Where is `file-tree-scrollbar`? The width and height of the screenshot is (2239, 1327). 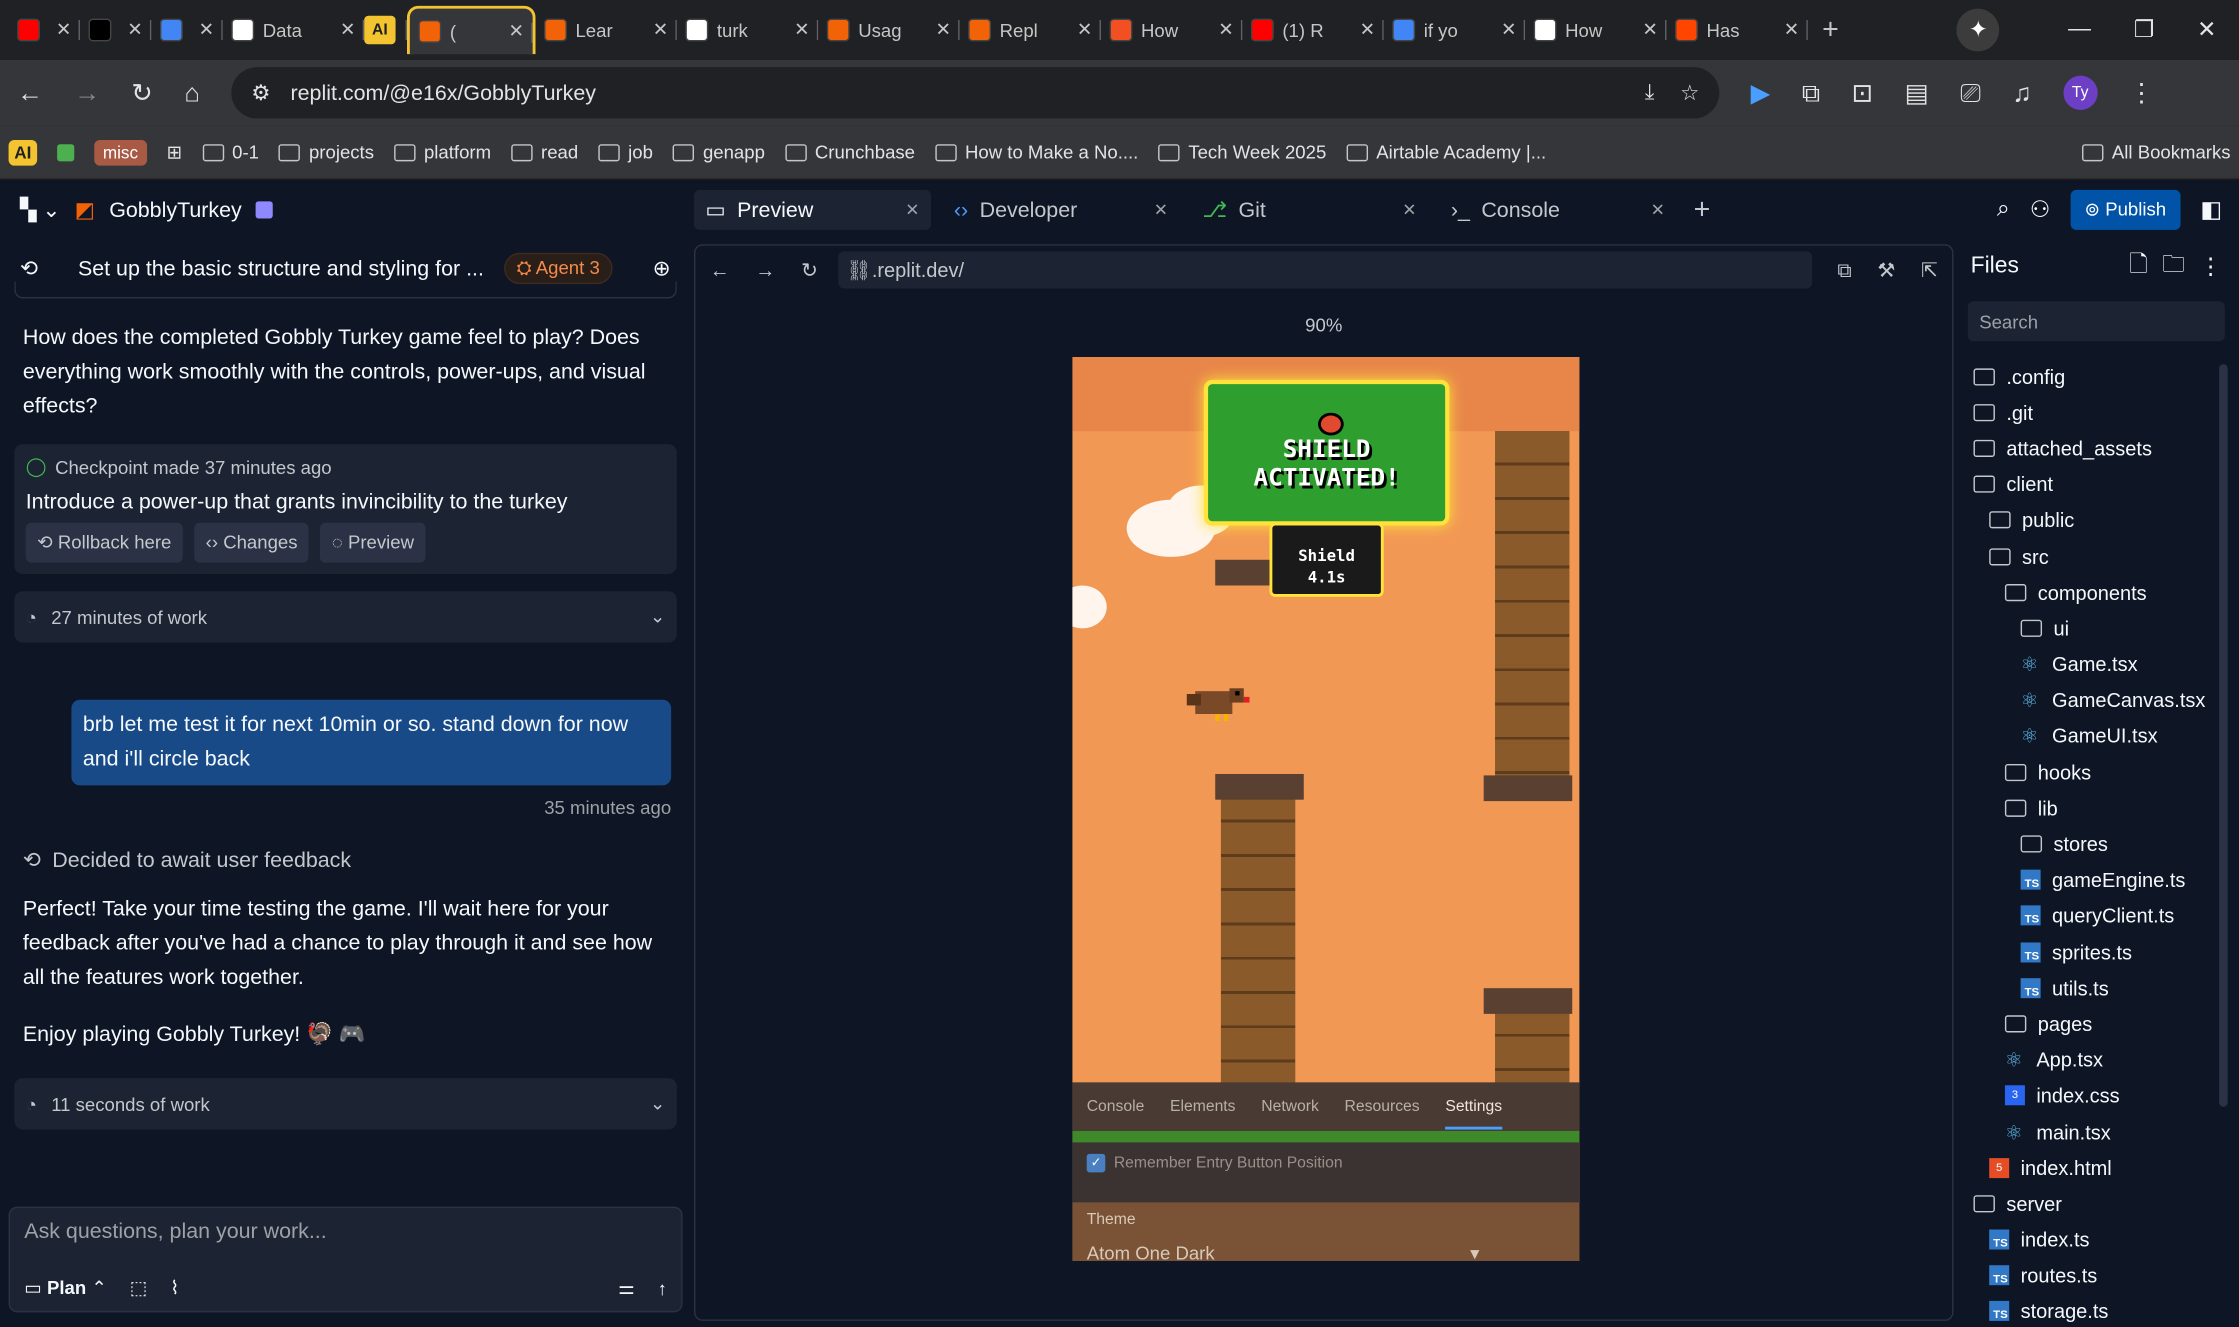 file-tree-scrollbar is located at coordinates (2223, 735).